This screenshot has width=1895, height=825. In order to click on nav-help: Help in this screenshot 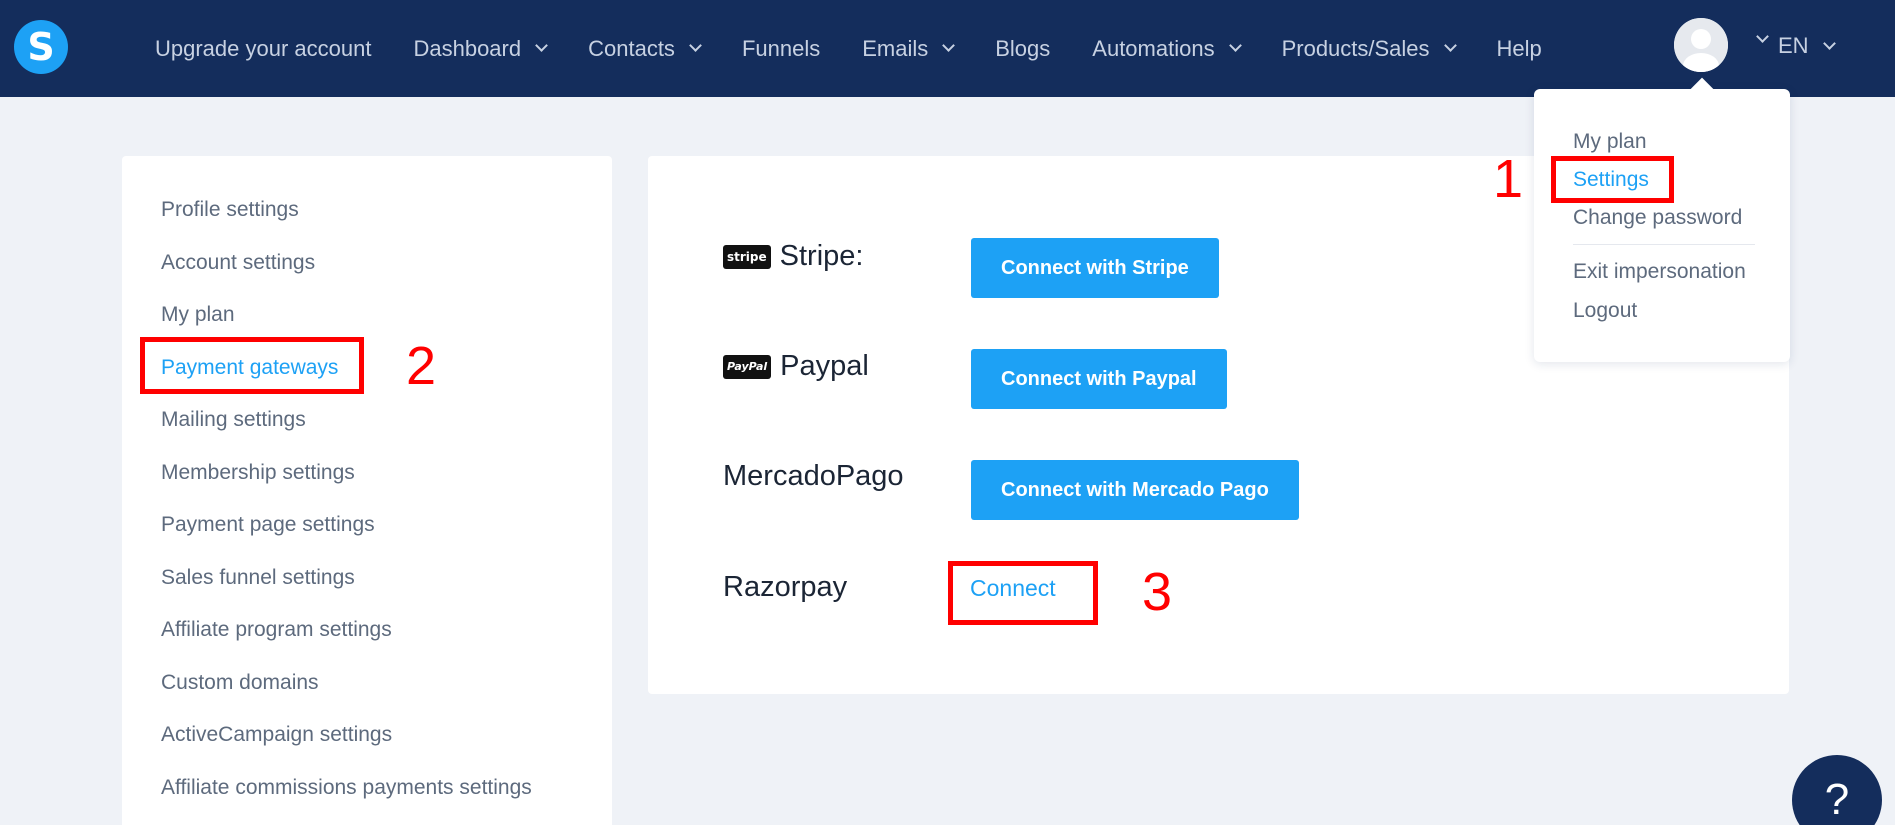, I will do `click(1519, 49)`.